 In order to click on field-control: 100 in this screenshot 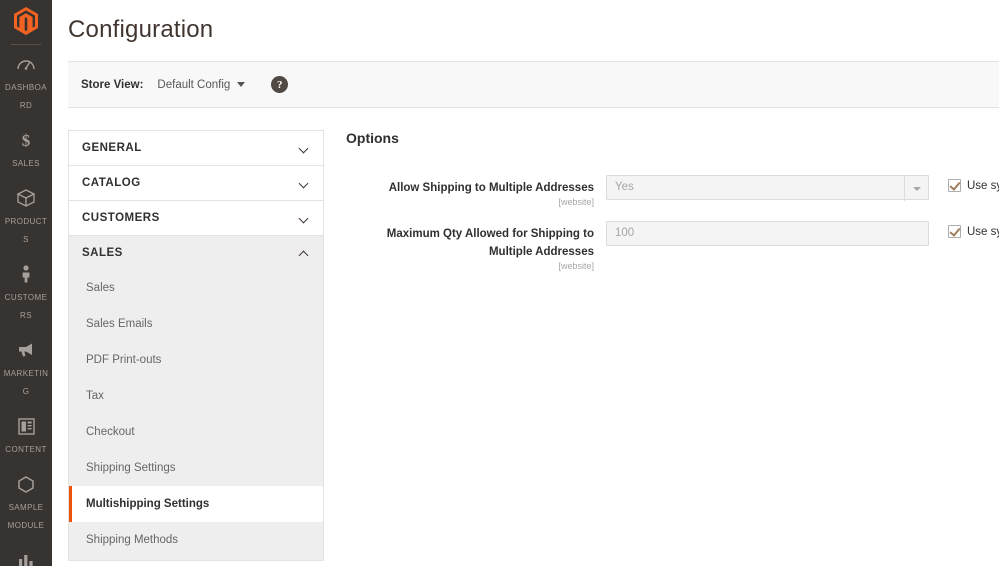, I will do `click(767, 233)`.